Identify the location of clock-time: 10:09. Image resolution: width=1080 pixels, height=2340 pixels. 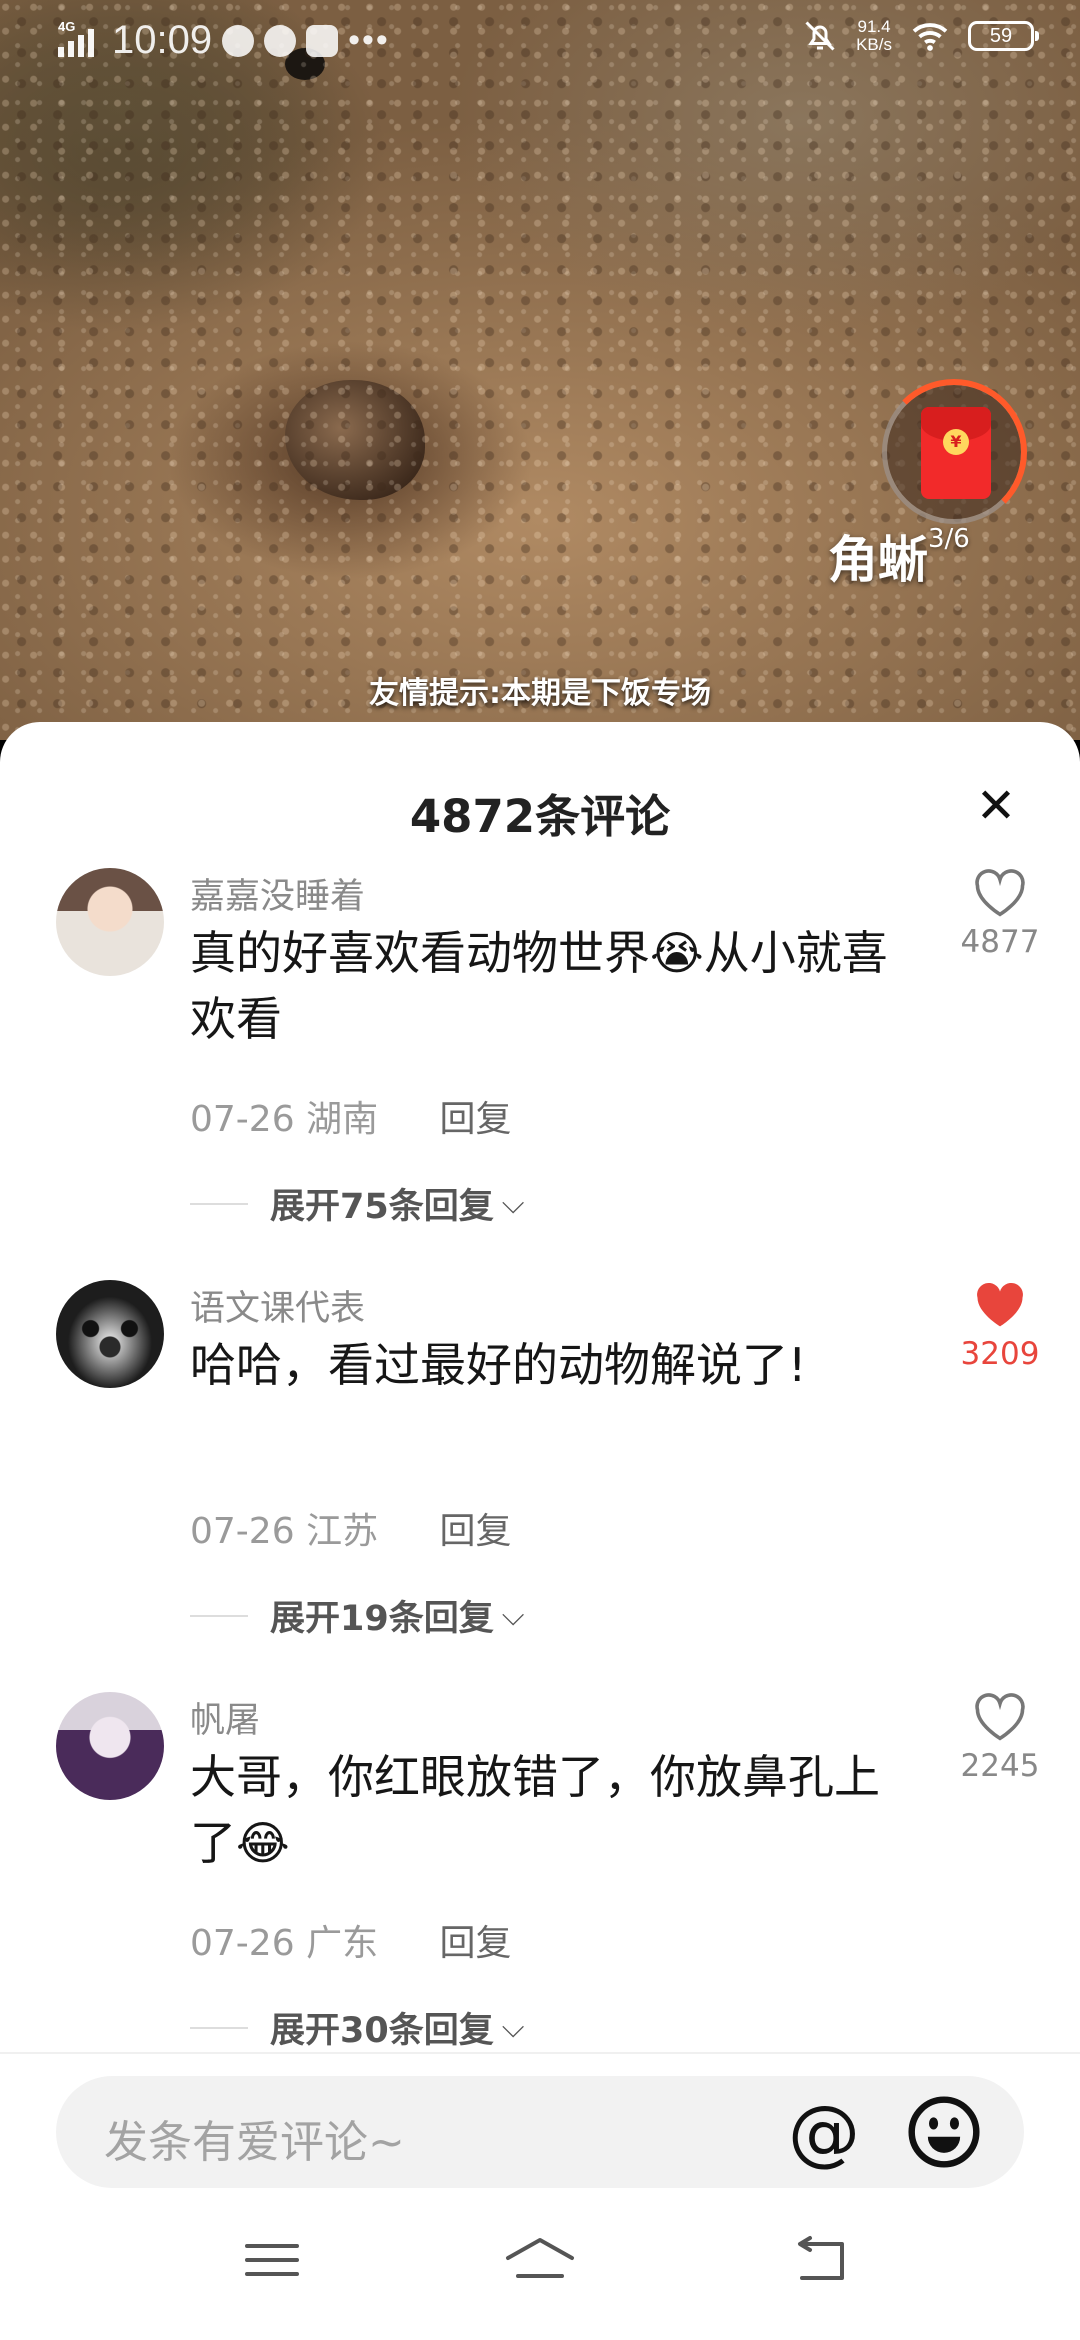
(162, 40).